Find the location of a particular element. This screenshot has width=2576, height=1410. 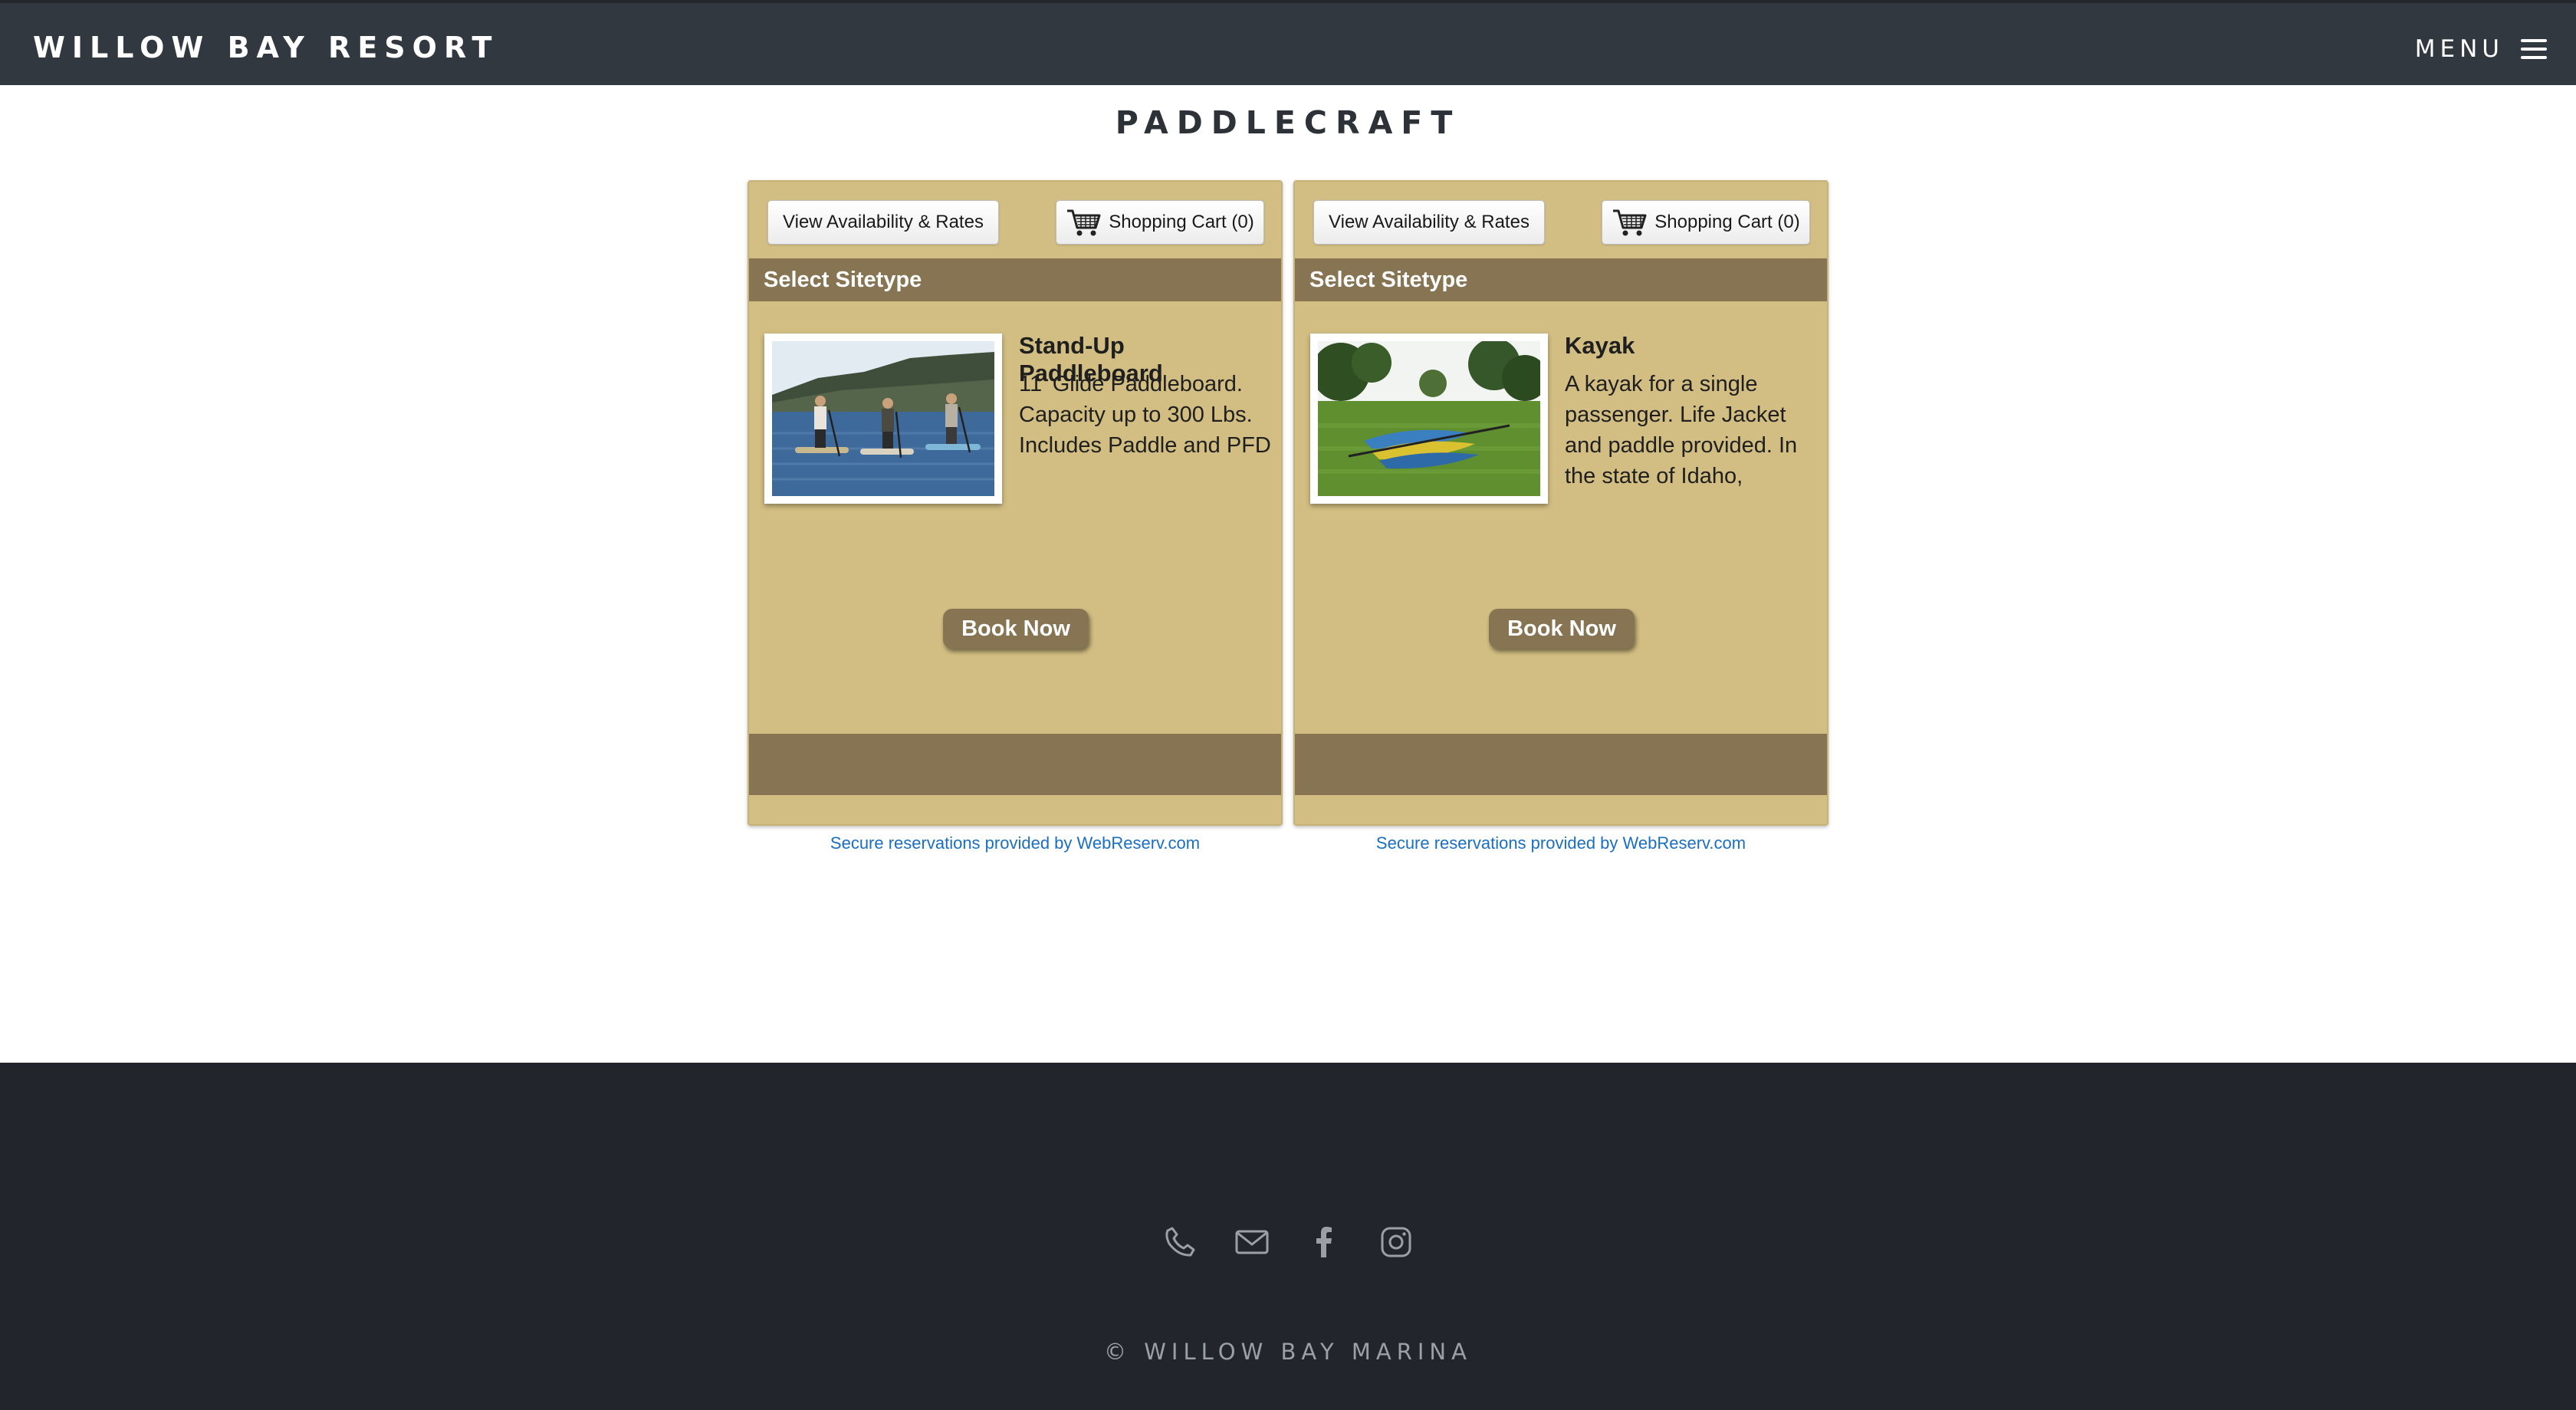

paddleboard-photo is located at coordinates (883, 418).